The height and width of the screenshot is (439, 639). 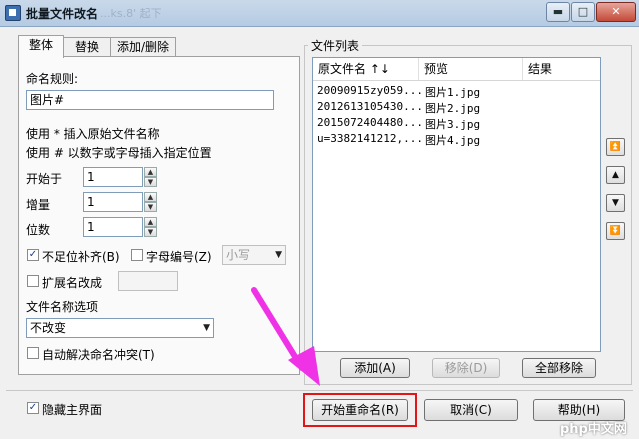 What do you see at coordinates (453, 92) in the screenshot?
I see `row-preview: 图片1.jpg` at bounding box center [453, 92].